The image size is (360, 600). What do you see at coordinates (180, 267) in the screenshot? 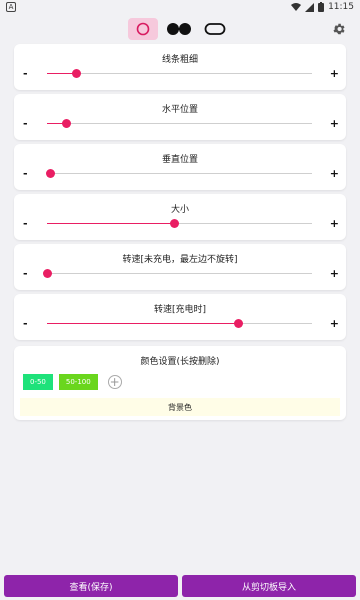
I see `slider-card-speed-uncharged: 转速[未充电，最左边不旋转] - +` at bounding box center [180, 267].